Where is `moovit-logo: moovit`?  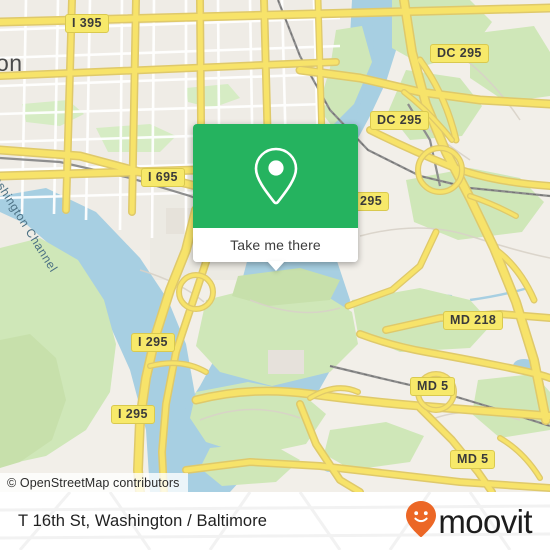
moovit-logo: moovit is located at coordinates (469, 521).